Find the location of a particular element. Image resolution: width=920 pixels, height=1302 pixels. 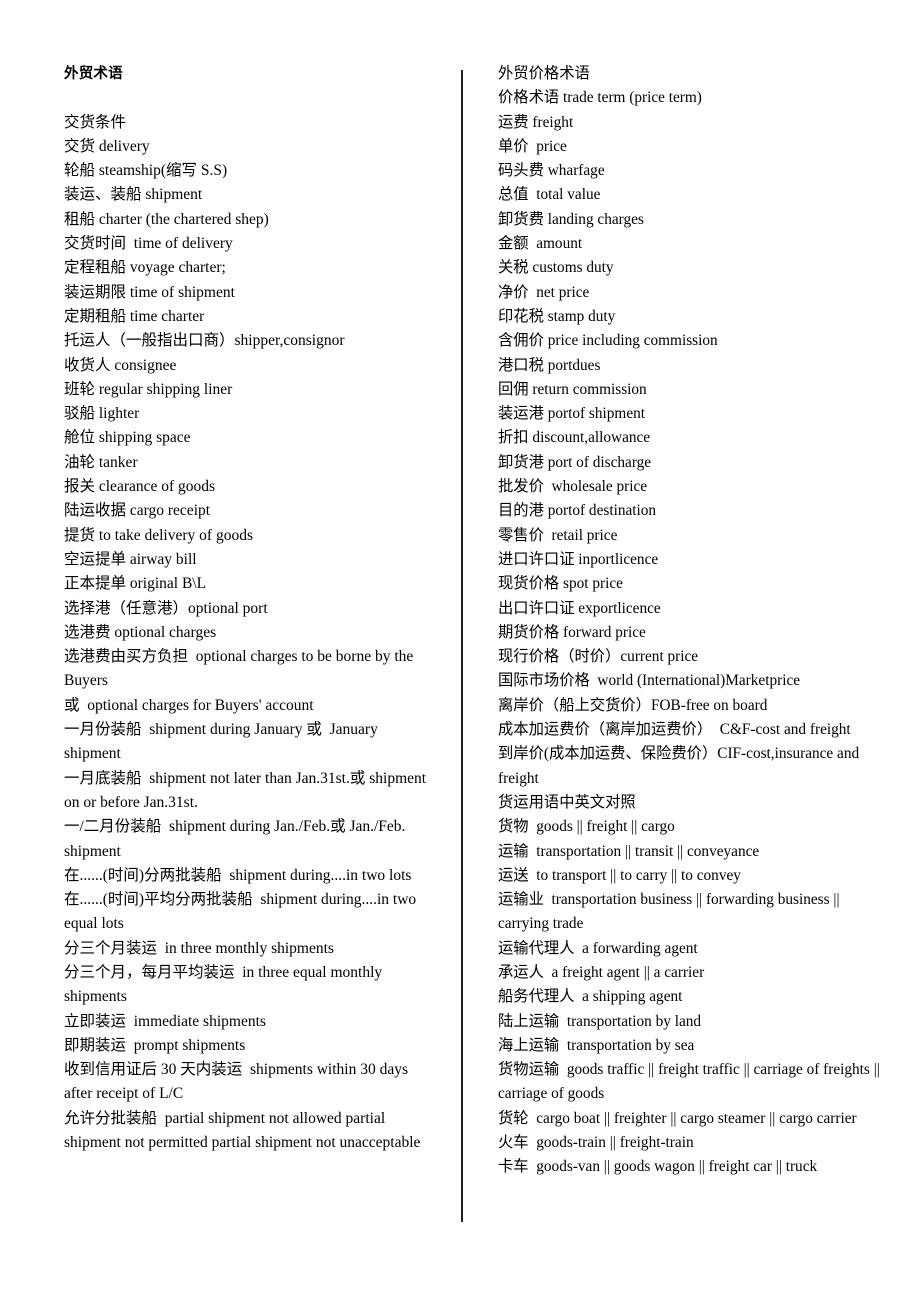

glossary-entry: 现货价格 spot price is located at coordinates (560, 584).